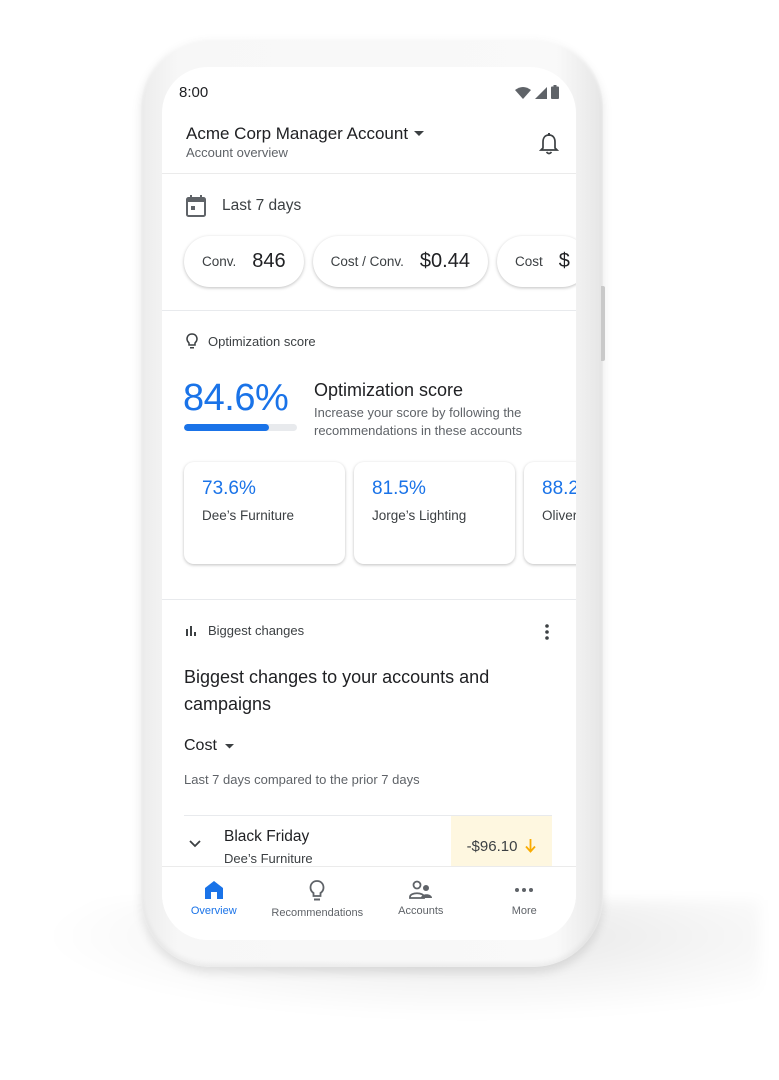 This screenshot has width=779, height=1080. Describe the element at coordinates (302, 779) in the screenshot. I see `comparison-period-text: Last 7 days compared to the prior 7 days` at that location.